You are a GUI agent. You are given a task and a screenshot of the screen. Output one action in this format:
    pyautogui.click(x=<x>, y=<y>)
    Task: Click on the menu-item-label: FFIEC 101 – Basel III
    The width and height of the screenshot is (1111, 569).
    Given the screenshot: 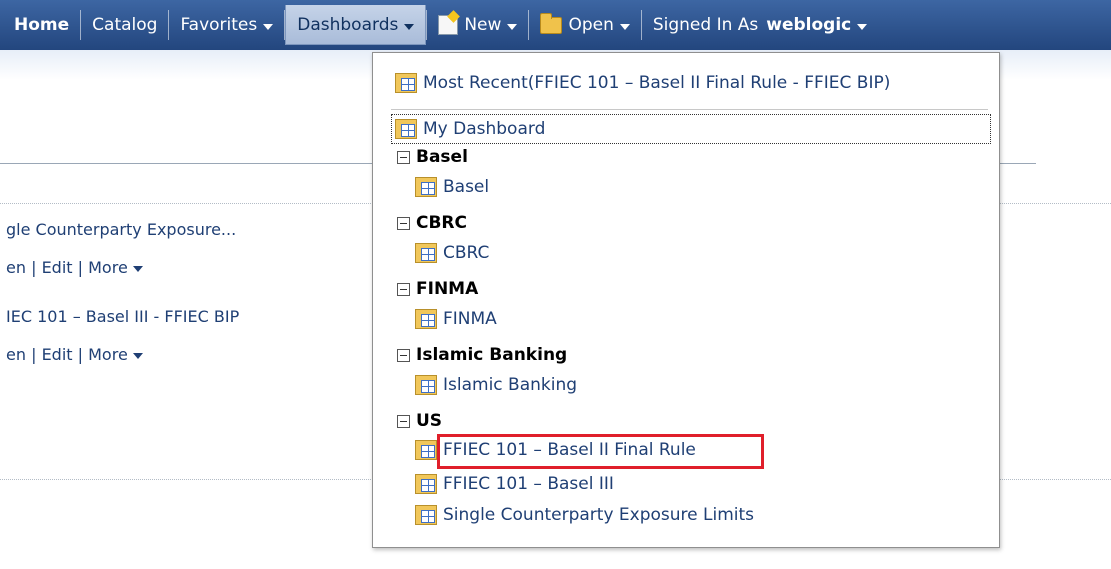 What is the action you would take?
    pyautogui.click(x=528, y=484)
    